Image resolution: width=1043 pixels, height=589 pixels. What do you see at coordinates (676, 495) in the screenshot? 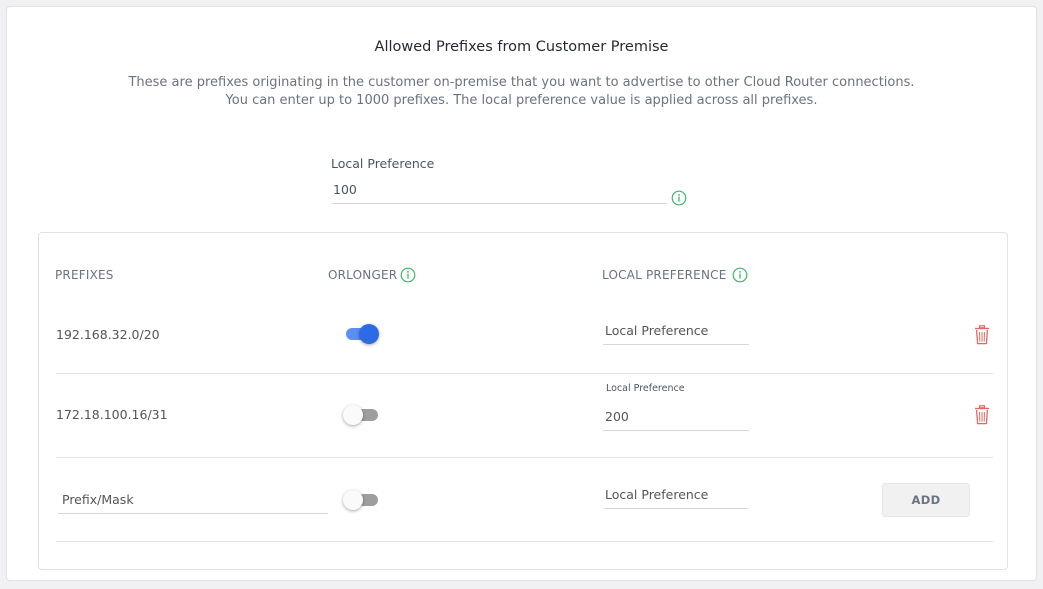
I see `new-local-preference-input` at bounding box center [676, 495].